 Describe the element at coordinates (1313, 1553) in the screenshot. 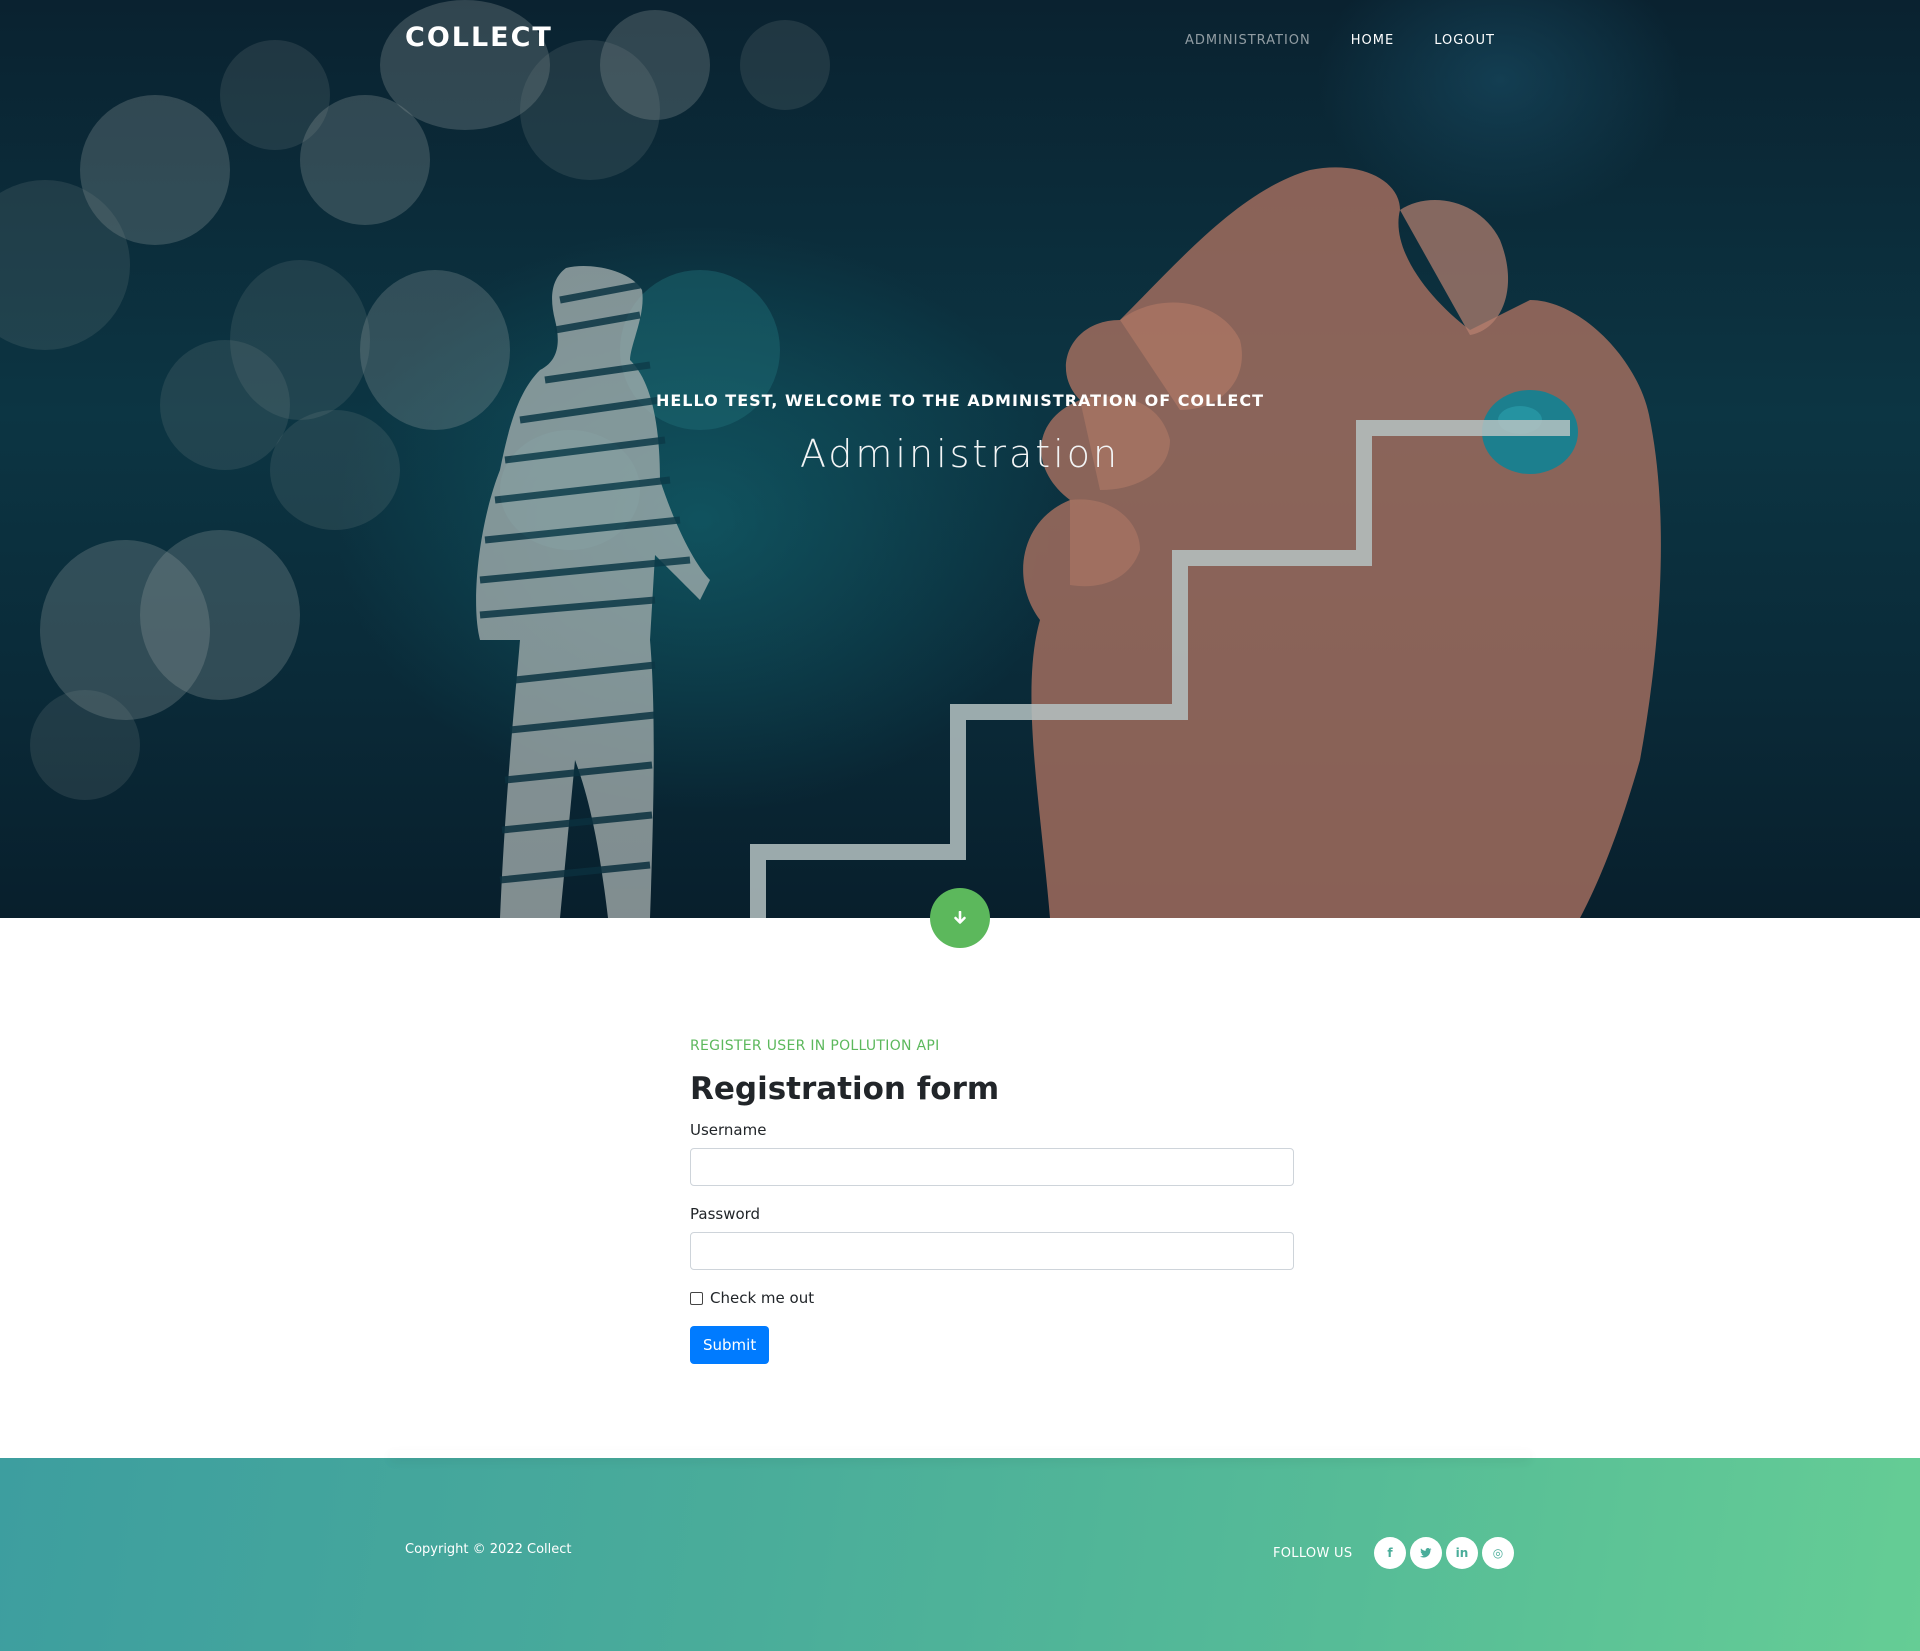

I see `follow-us-label: FOLLOW US` at that location.